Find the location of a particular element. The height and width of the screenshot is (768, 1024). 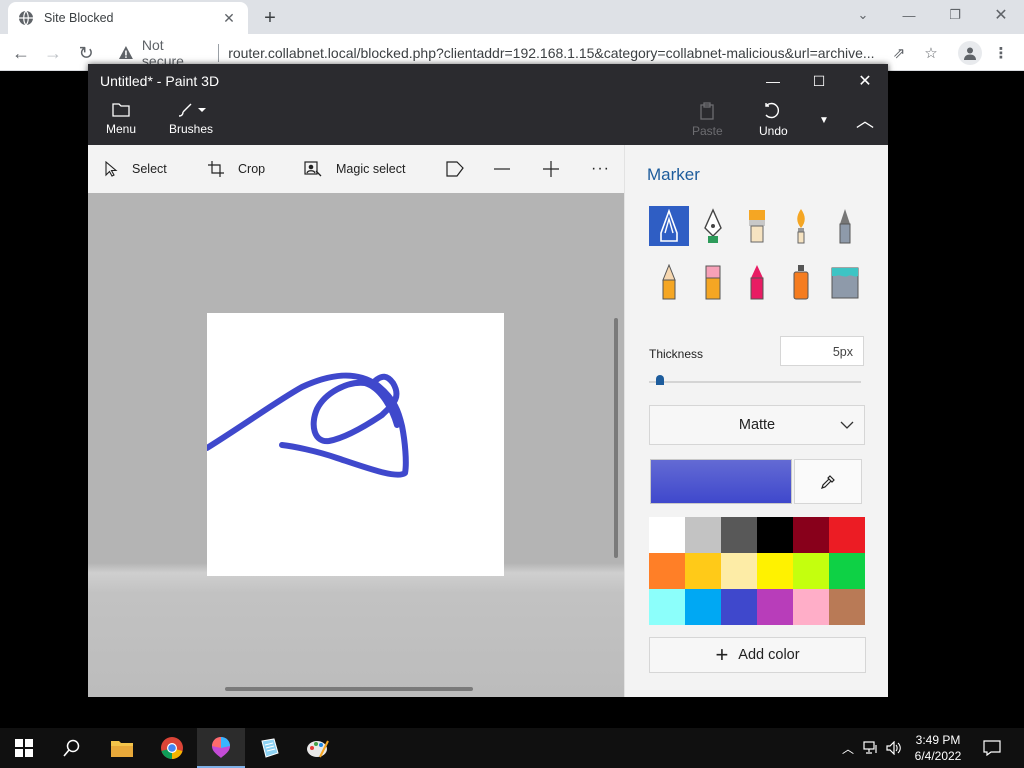

eraser-icon is located at coordinates (713, 282).